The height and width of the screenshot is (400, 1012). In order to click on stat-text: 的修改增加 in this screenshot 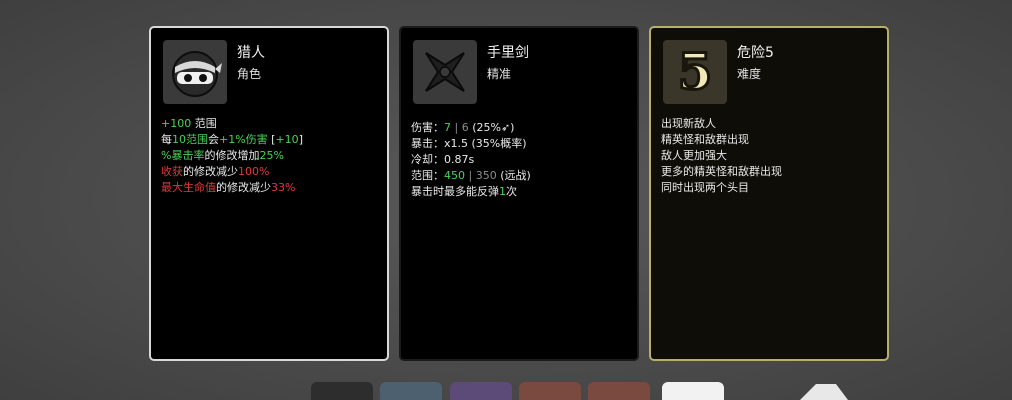, I will do `click(232, 155)`.